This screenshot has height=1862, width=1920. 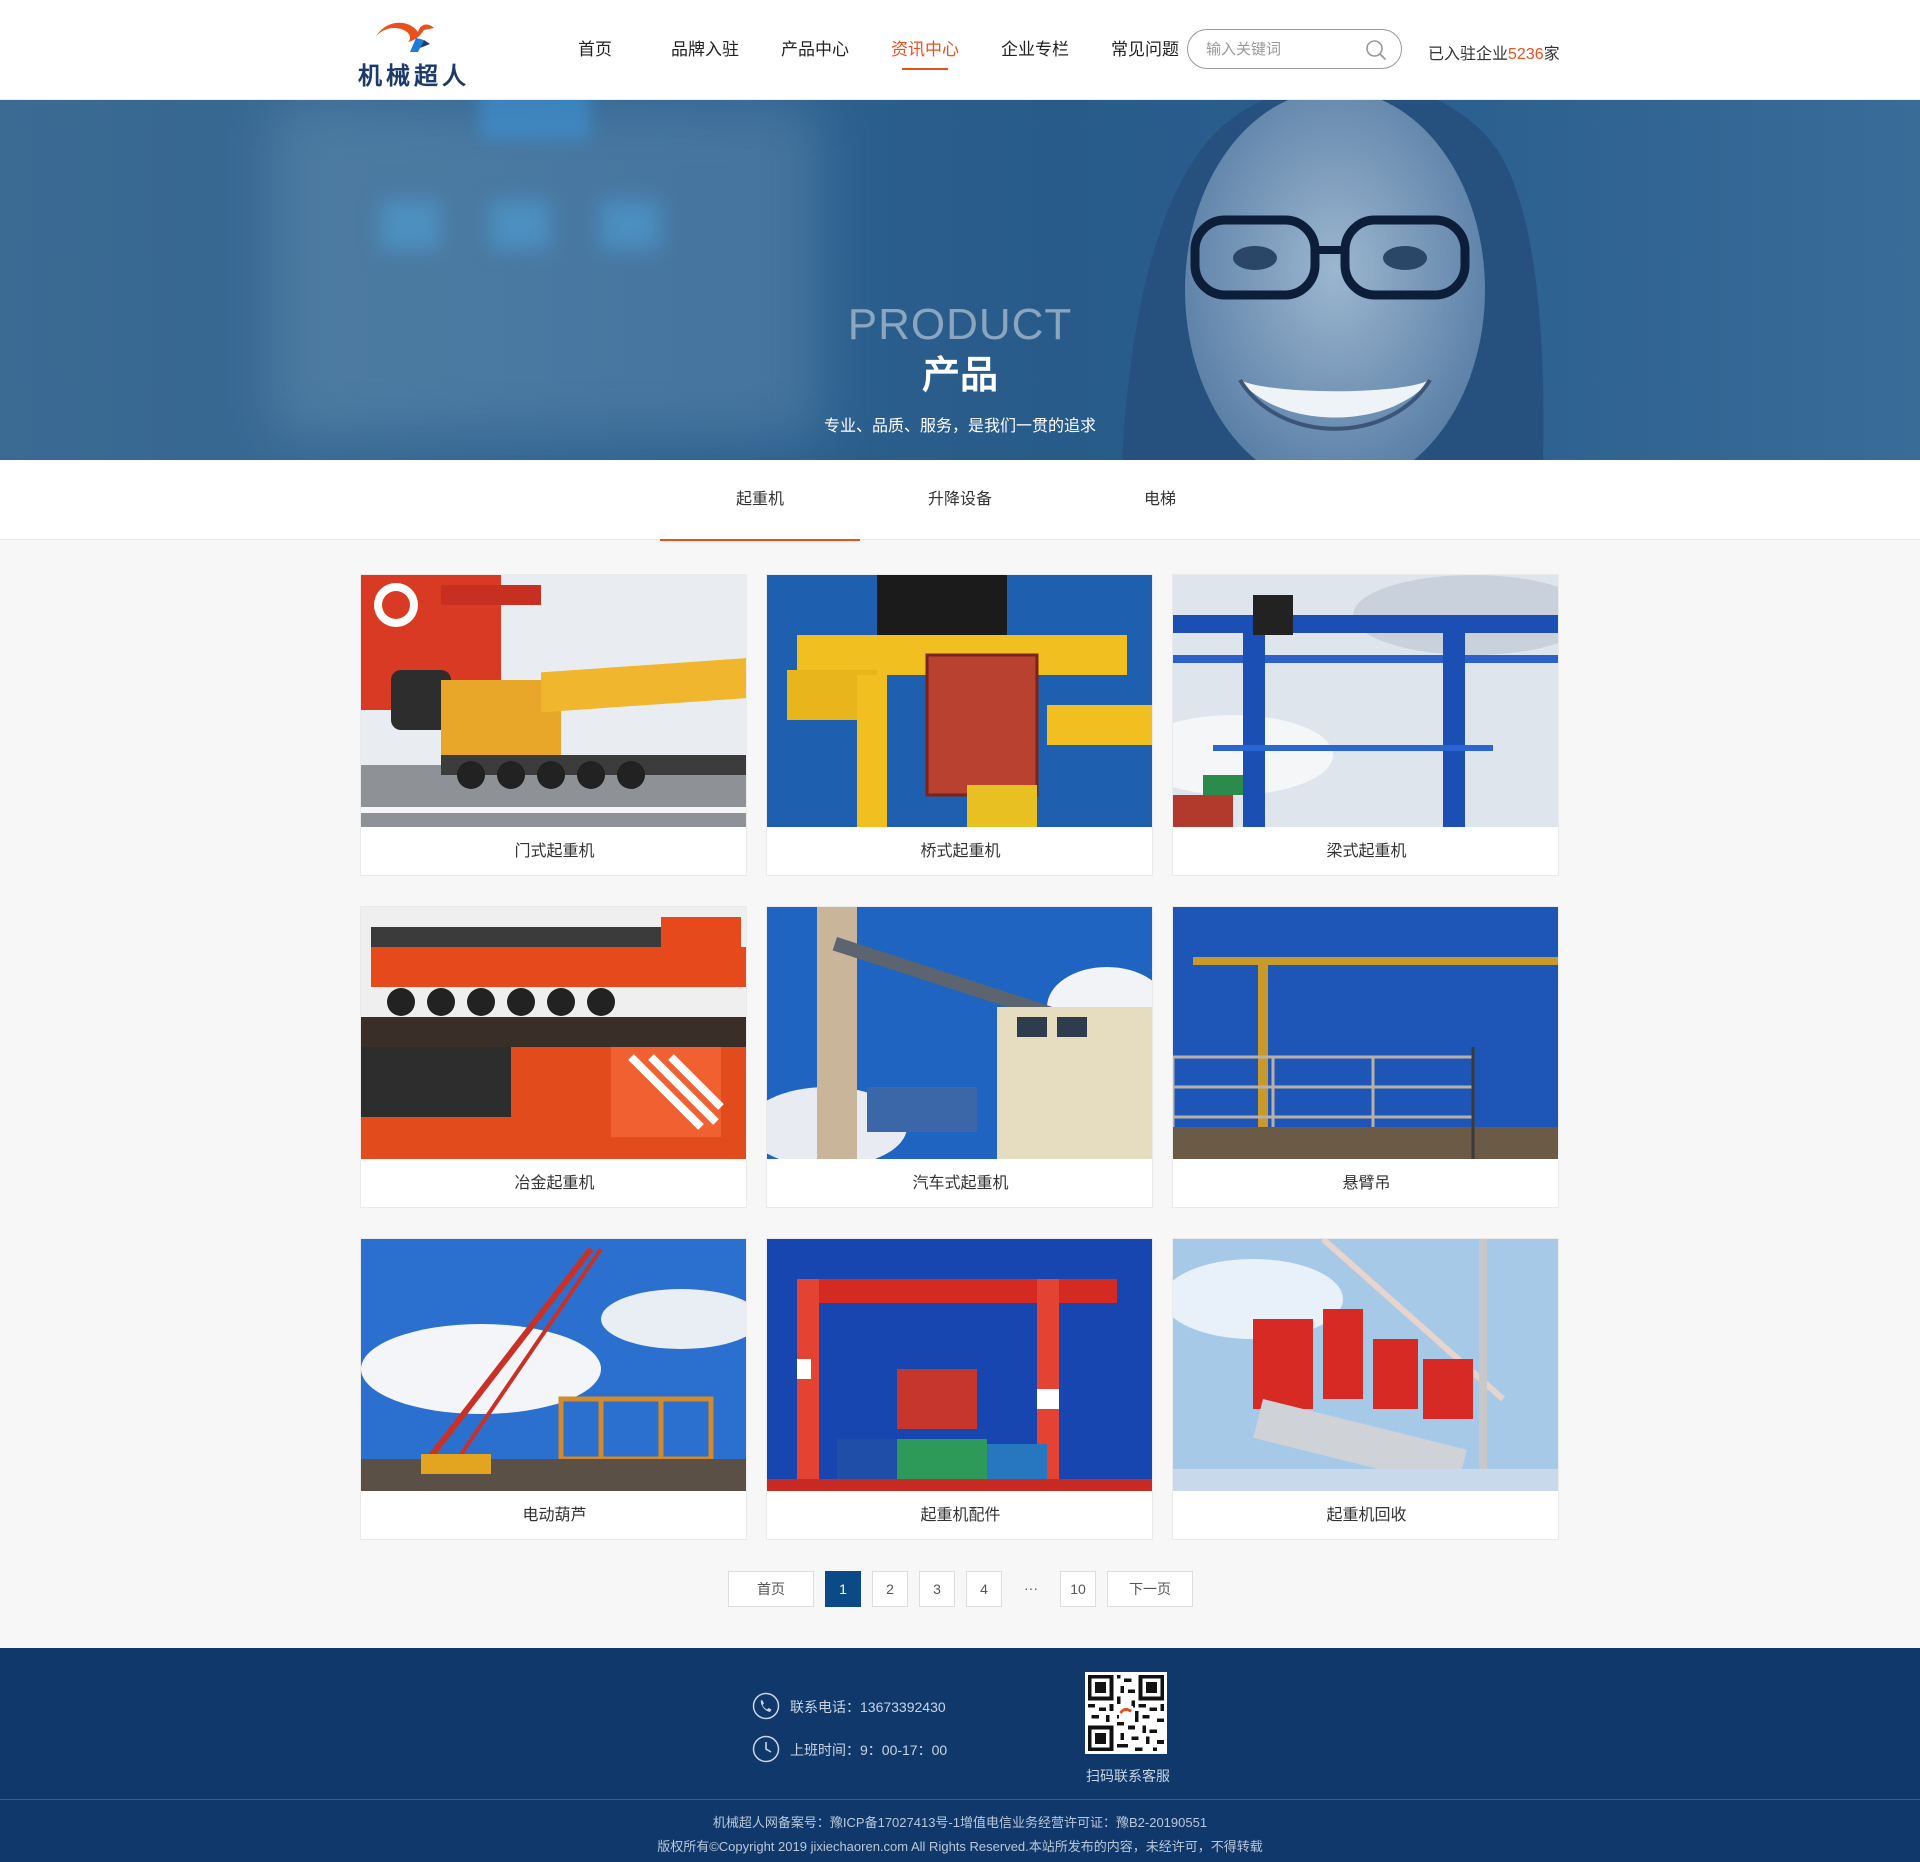 I want to click on qr-label: 扫码联系客服, so click(x=1128, y=1776).